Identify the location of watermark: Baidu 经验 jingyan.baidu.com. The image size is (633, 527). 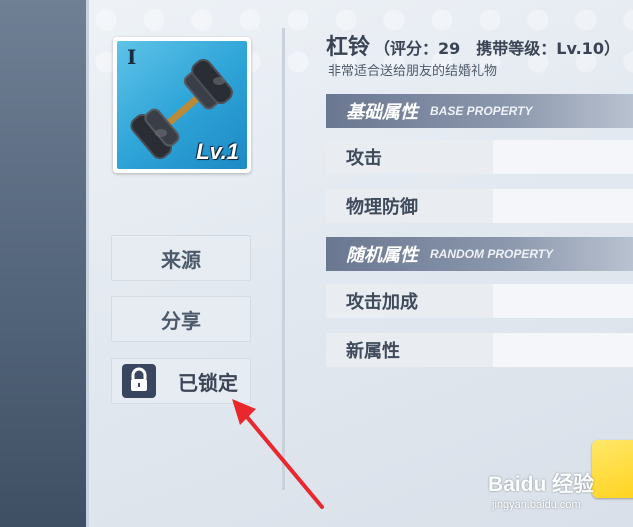
(541, 489).